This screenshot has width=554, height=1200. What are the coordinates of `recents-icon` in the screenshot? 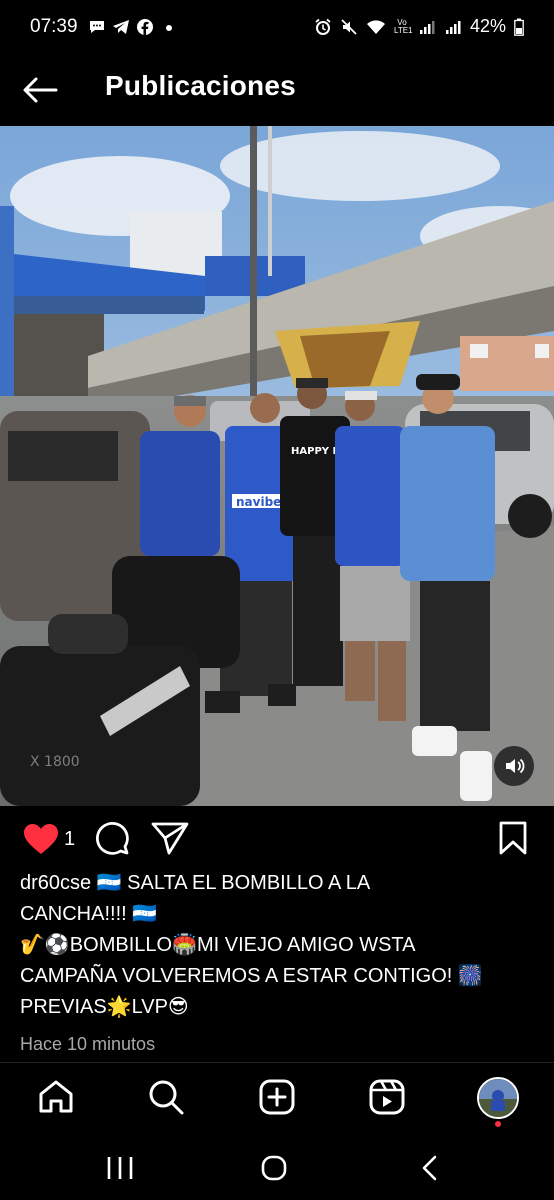 It's located at (120, 1168).